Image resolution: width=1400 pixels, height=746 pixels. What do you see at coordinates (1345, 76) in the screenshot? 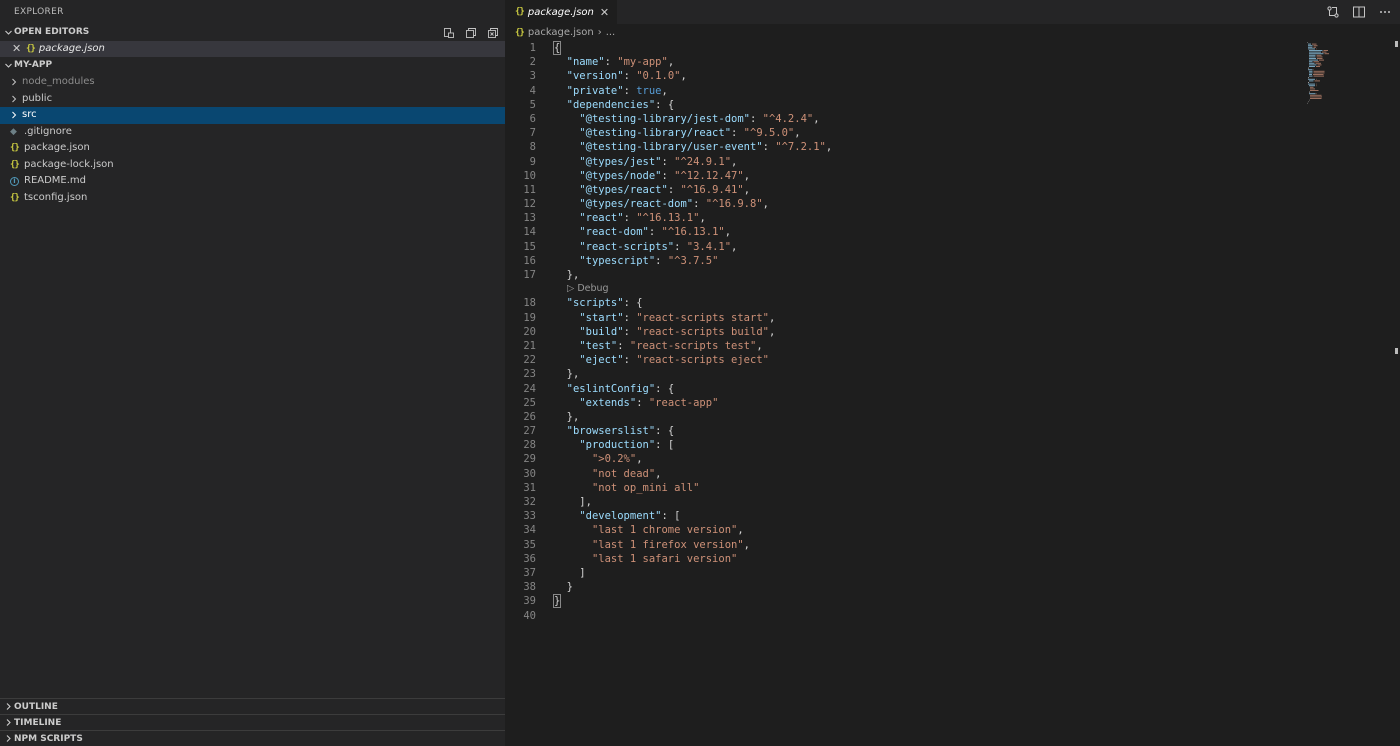
I see `minimap` at bounding box center [1345, 76].